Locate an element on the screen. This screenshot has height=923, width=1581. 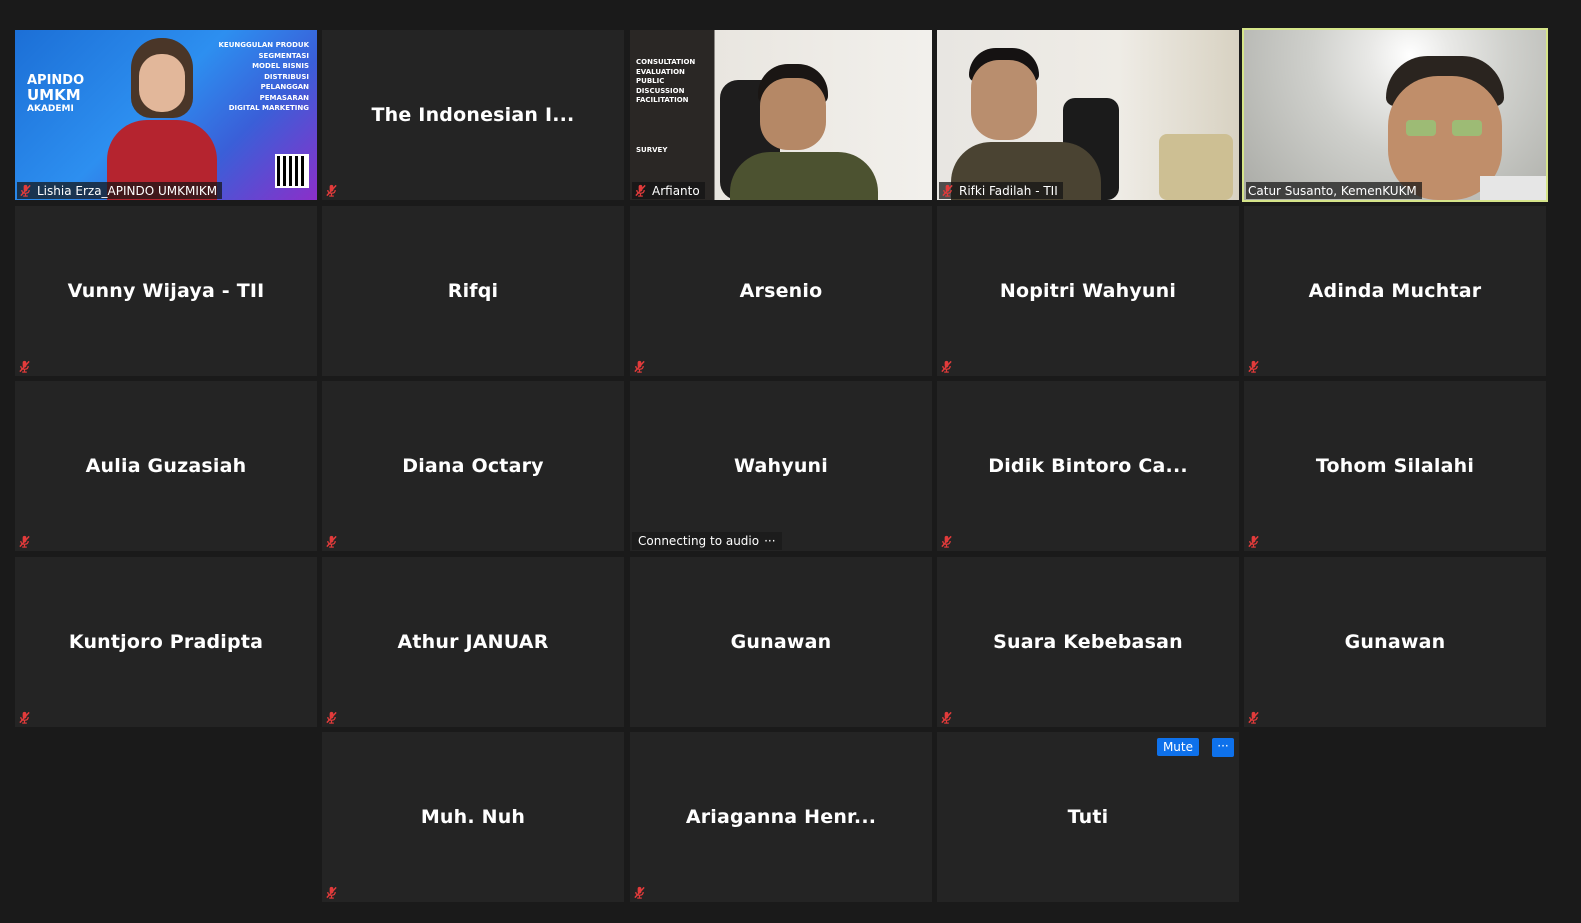
more-options-button: ··· is located at coordinates (1223, 747).